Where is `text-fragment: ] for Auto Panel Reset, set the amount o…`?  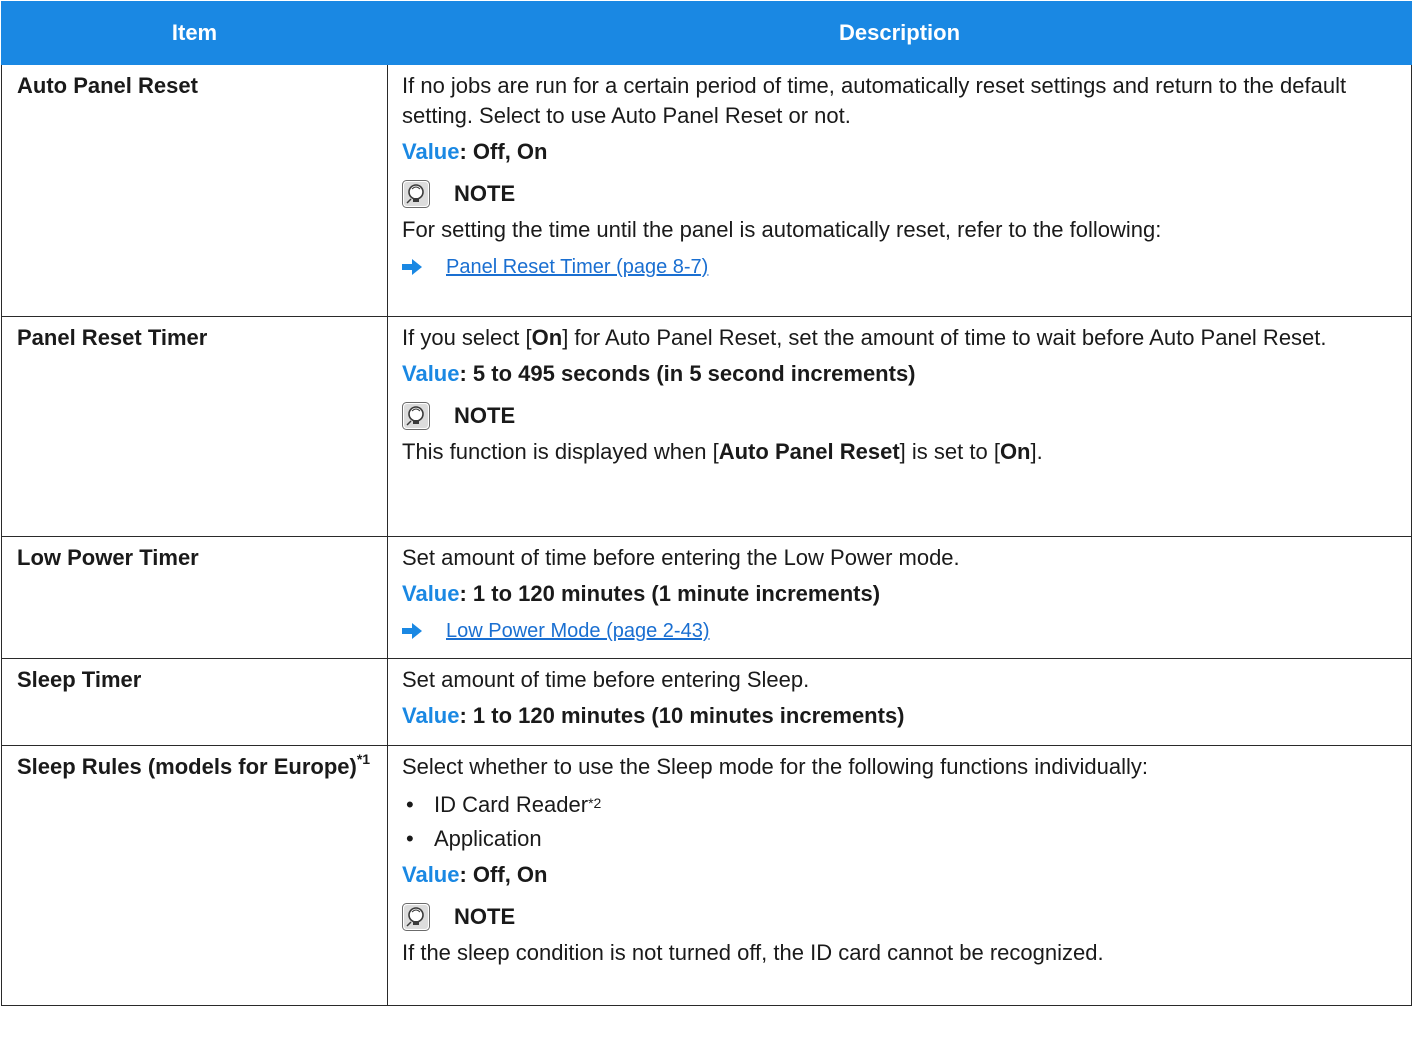 text-fragment: ] for Auto Panel Reset, set the amount o… is located at coordinates (944, 337).